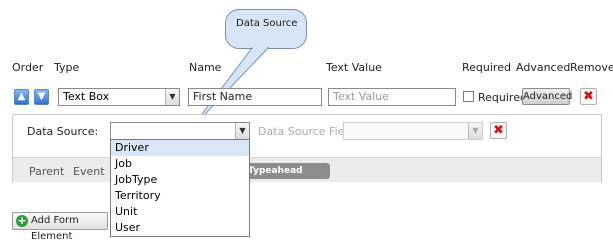 This screenshot has height=250, width=613. I want to click on advanced-button: Advanced, so click(547, 96).